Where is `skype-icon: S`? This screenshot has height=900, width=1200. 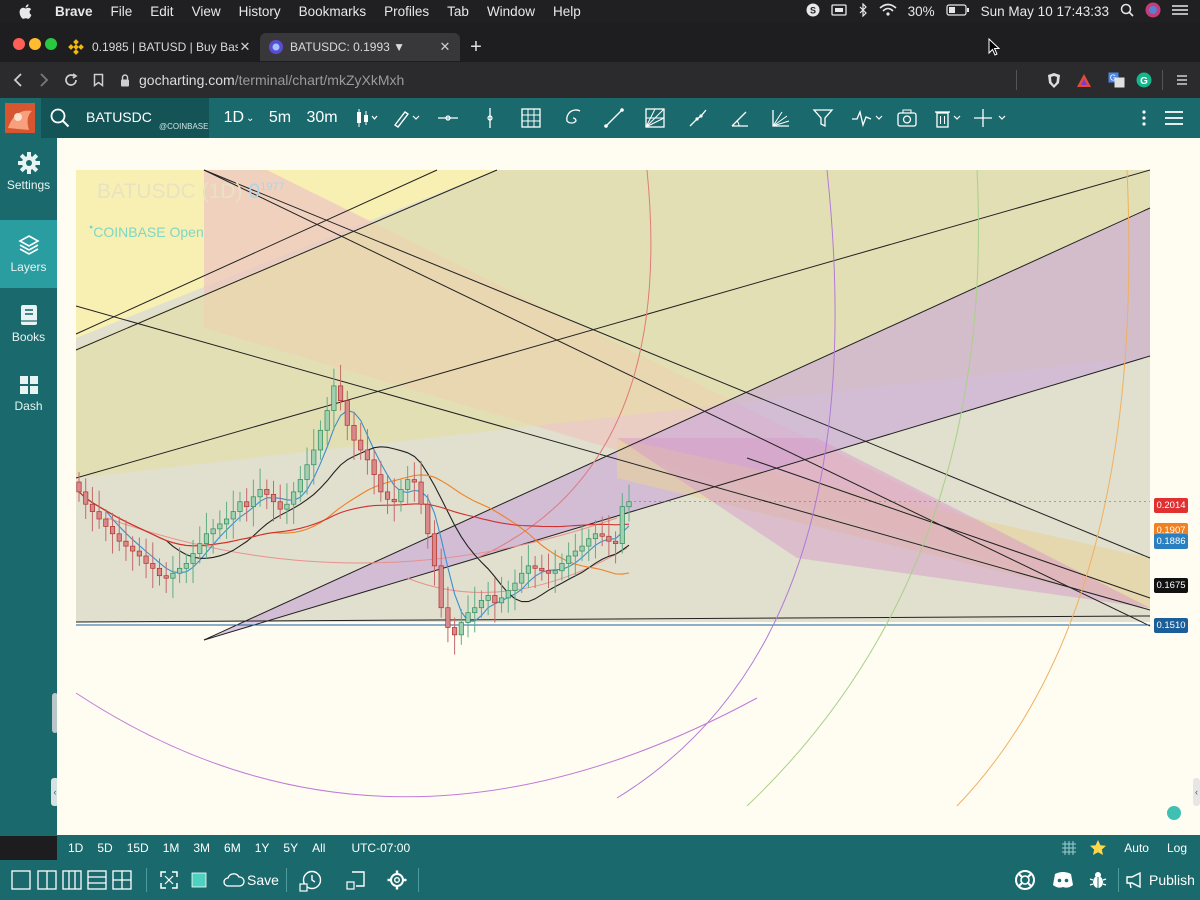 skype-icon: S is located at coordinates (813, 11).